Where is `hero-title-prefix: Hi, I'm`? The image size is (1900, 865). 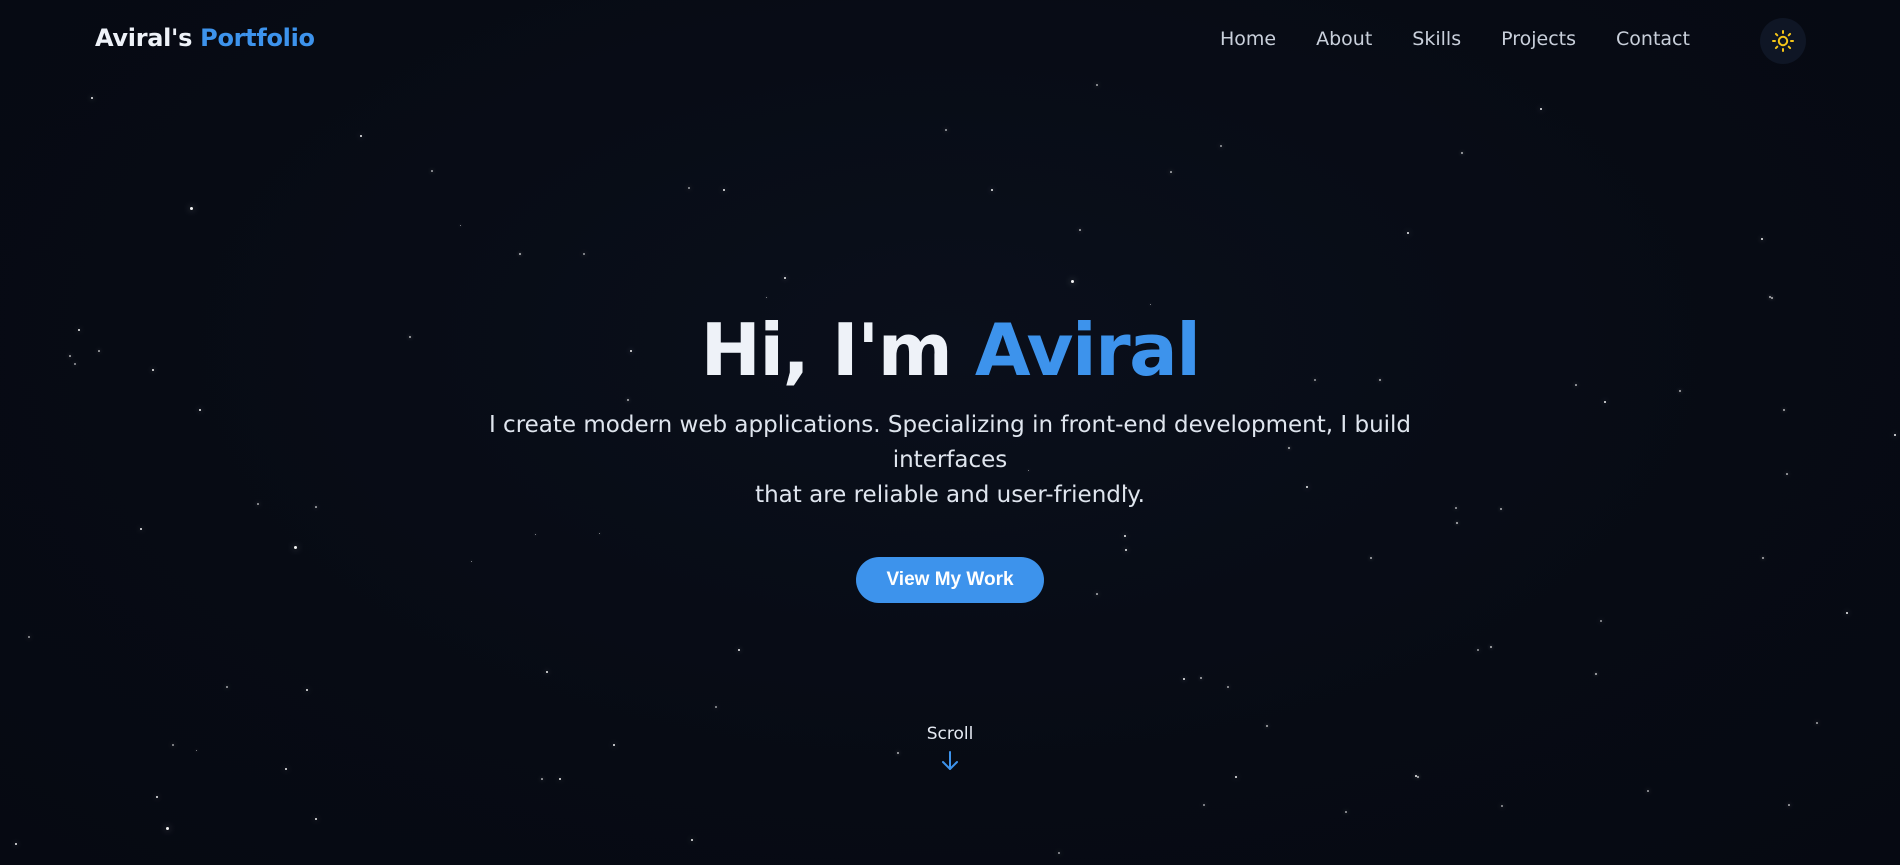
hero-title-prefix: Hi, I'm is located at coordinates (826, 350).